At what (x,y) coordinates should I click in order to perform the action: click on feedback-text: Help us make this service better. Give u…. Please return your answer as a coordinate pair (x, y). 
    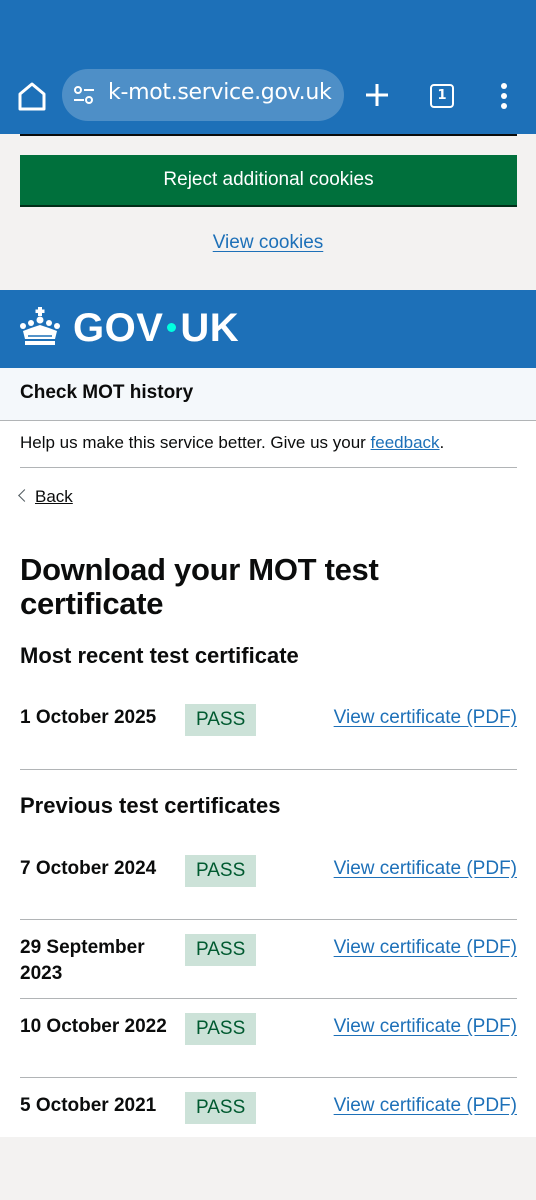
    Looking at the image, I should click on (195, 442).